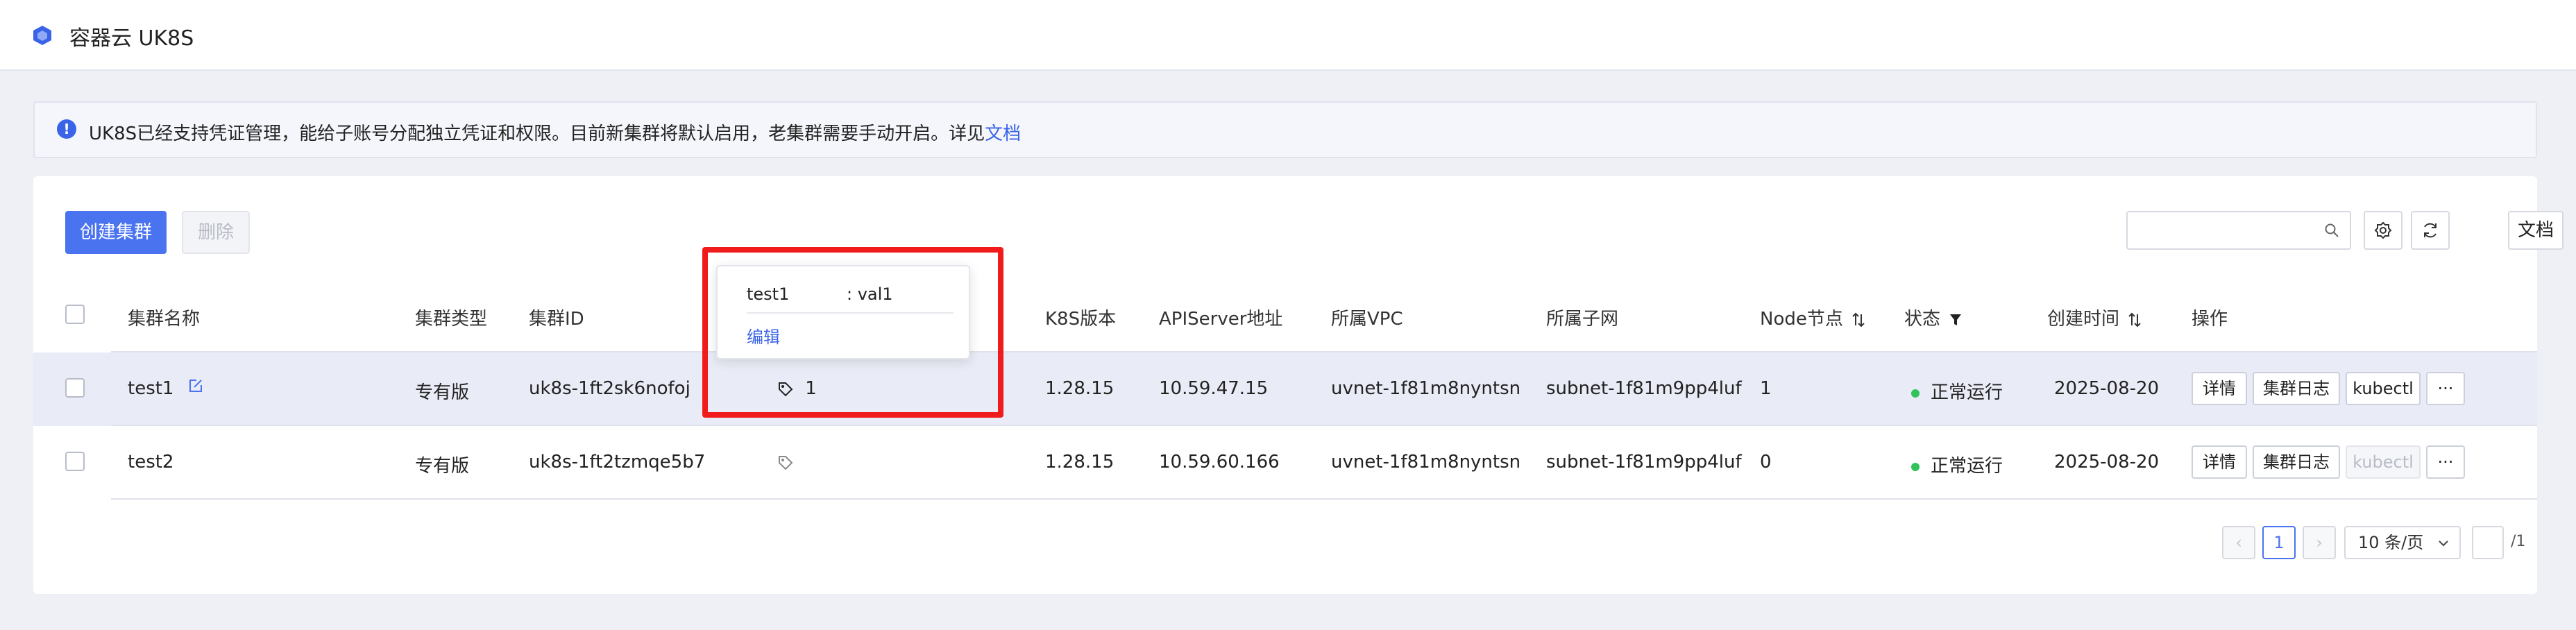 This screenshot has height=630, width=2576. I want to click on page-total: /1, so click(2519, 541).